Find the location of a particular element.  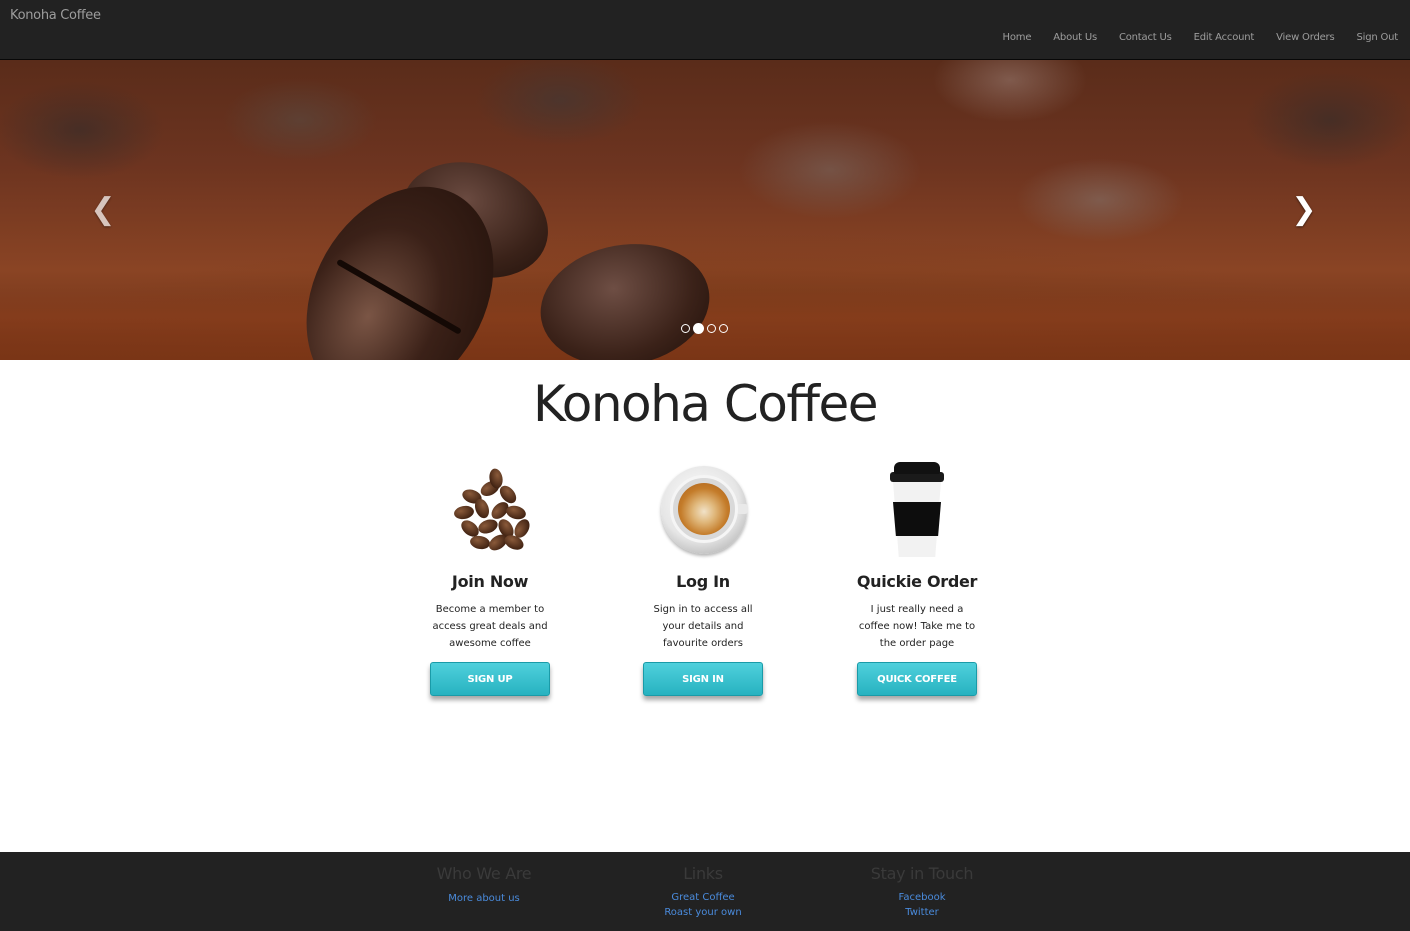

footer-heading: Who We Are is located at coordinates (484, 873).